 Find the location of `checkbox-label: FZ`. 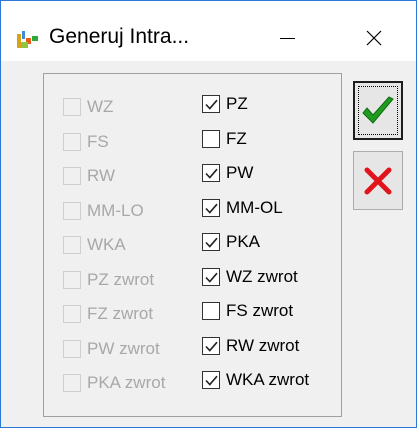

checkbox-label: FZ is located at coordinates (236, 138).